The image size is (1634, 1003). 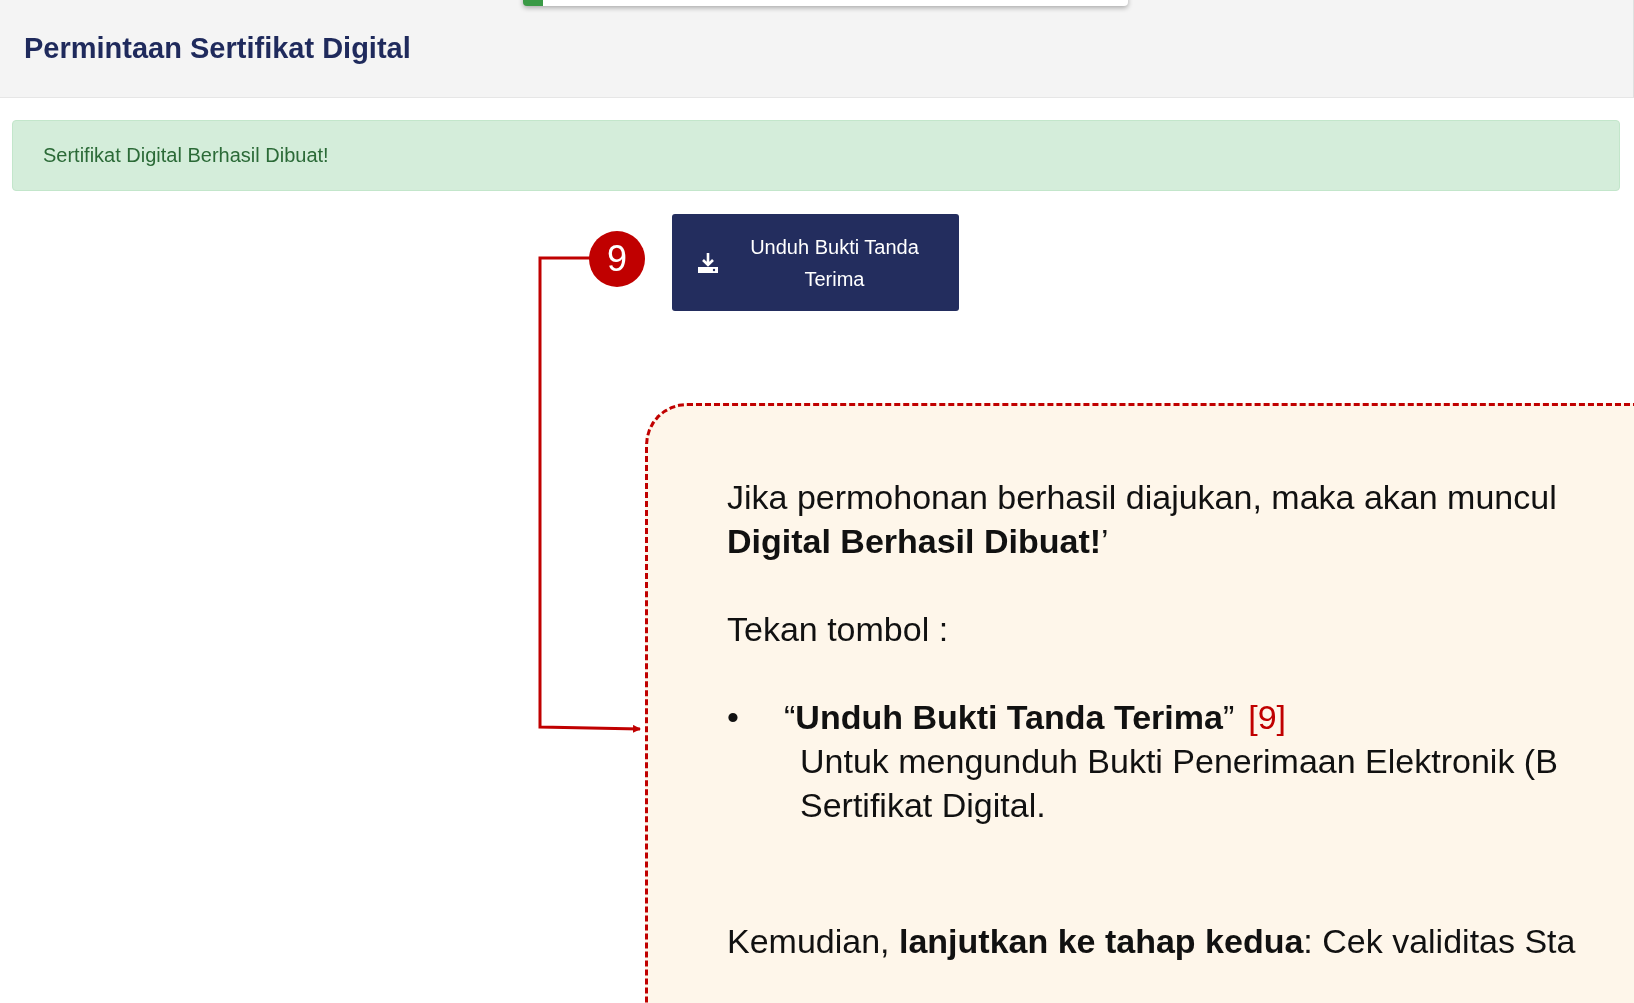 I want to click on callout-prompt: Tekan tombol :, so click(x=838, y=629).